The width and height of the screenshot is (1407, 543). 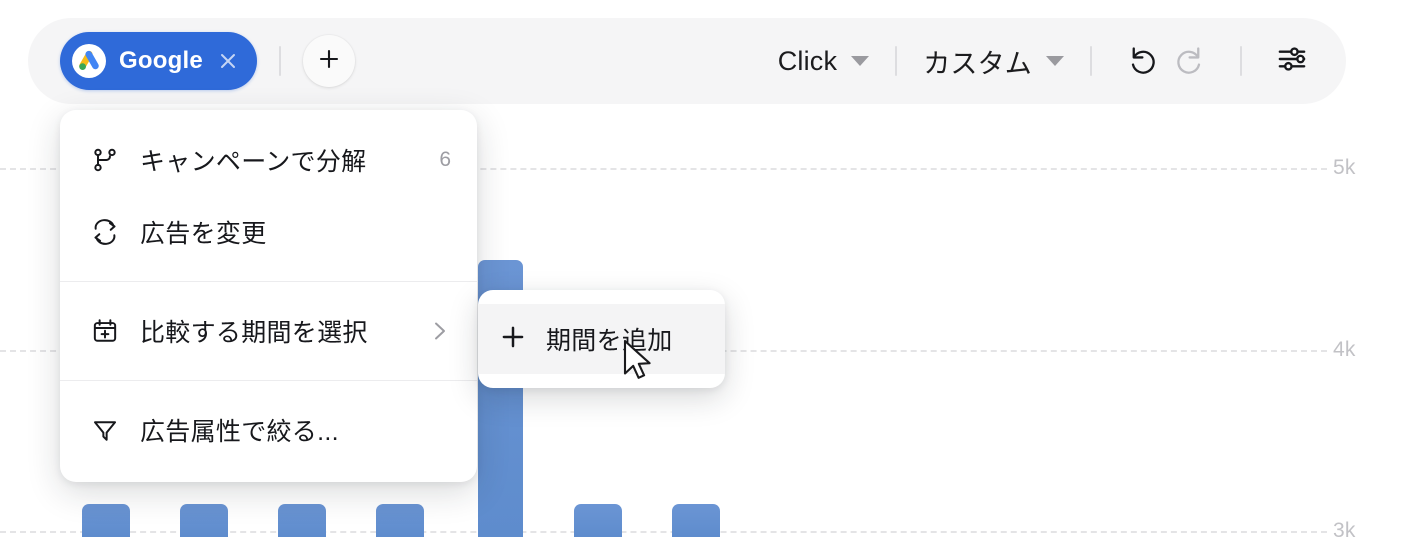 I want to click on menu-item-change-ads: 広告を変更, so click(x=268, y=232).